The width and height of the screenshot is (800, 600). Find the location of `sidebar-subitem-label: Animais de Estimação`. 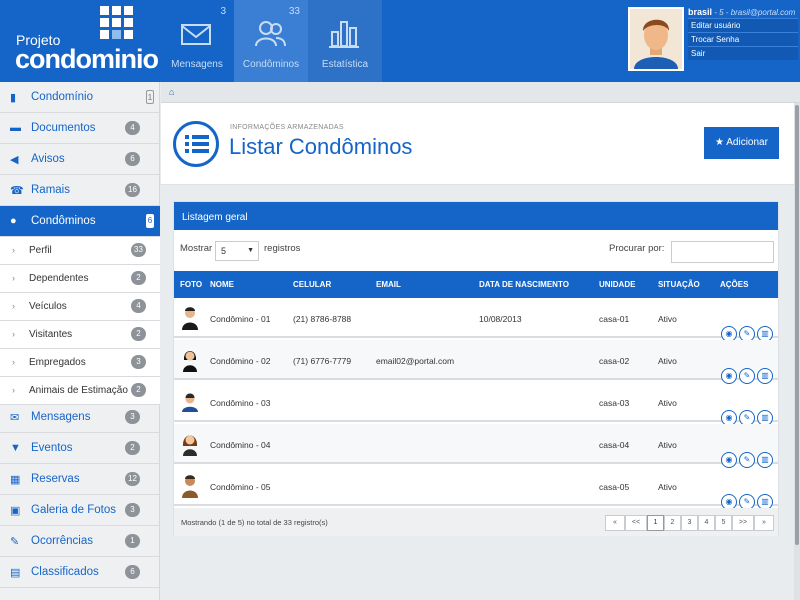

sidebar-subitem-label: Animais de Estimação is located at coordinates (78, 390).